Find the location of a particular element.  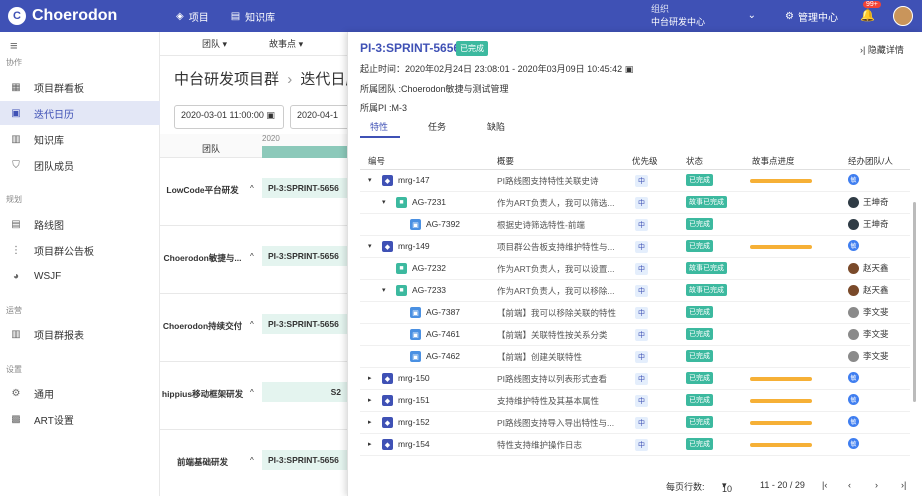

issue-summary: 支持维护特性及其基本属性 is located at coordinates (548, 401).